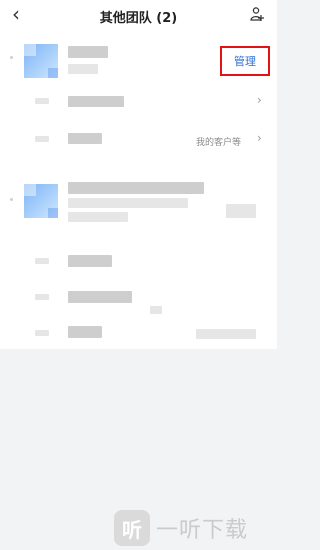  I want to click on row-badge-redacted, so click(156, 310).